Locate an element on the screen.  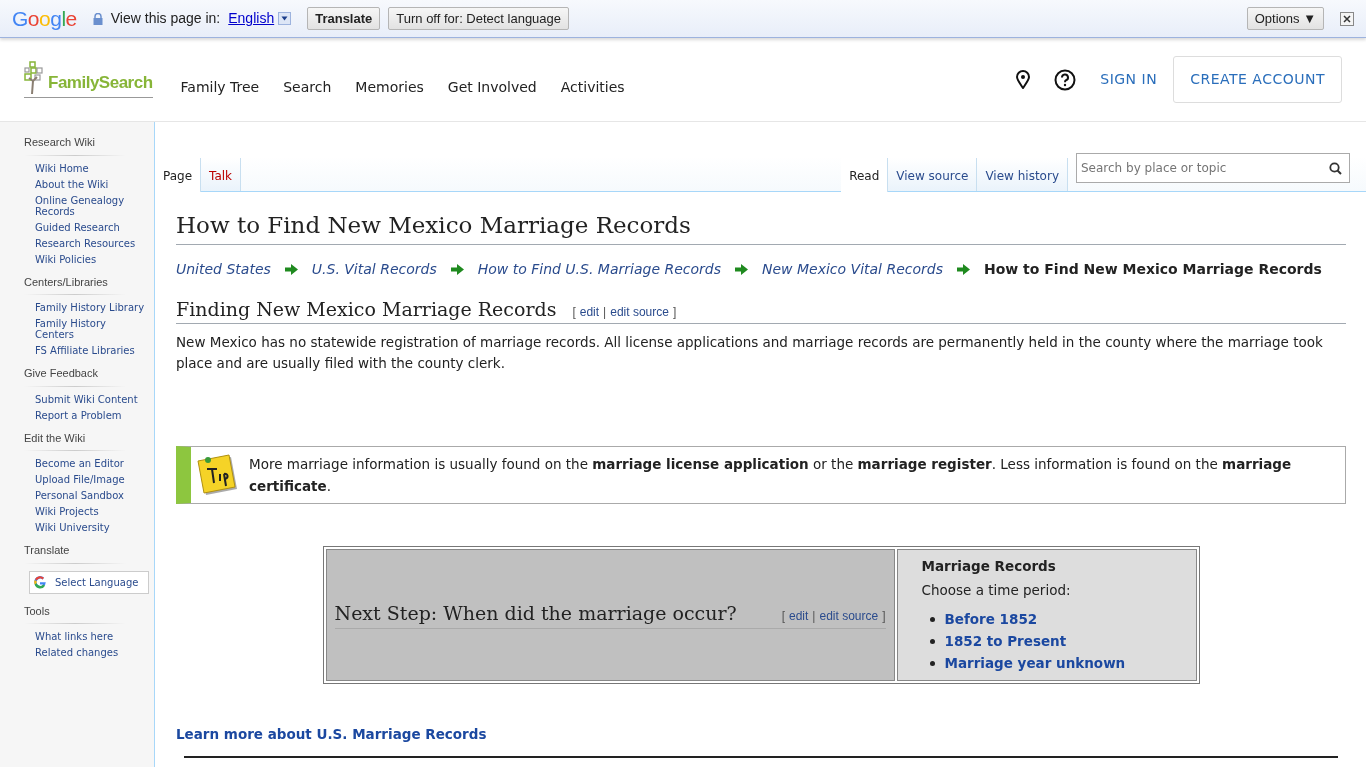
sign-in-link: SIGN IN is located at coordinates (1129, 79).